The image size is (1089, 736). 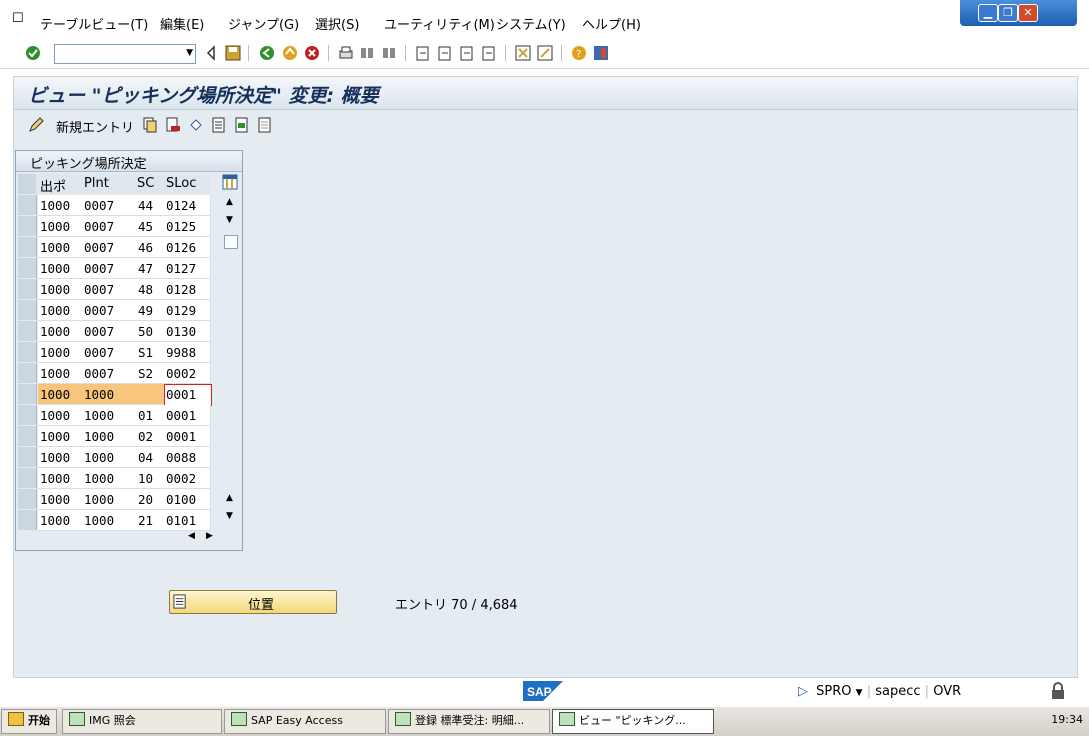 What do you see at coordinates (601, 53) in the screenshot?
I see `layout-menu-icon` at bounding box center [601, 53].